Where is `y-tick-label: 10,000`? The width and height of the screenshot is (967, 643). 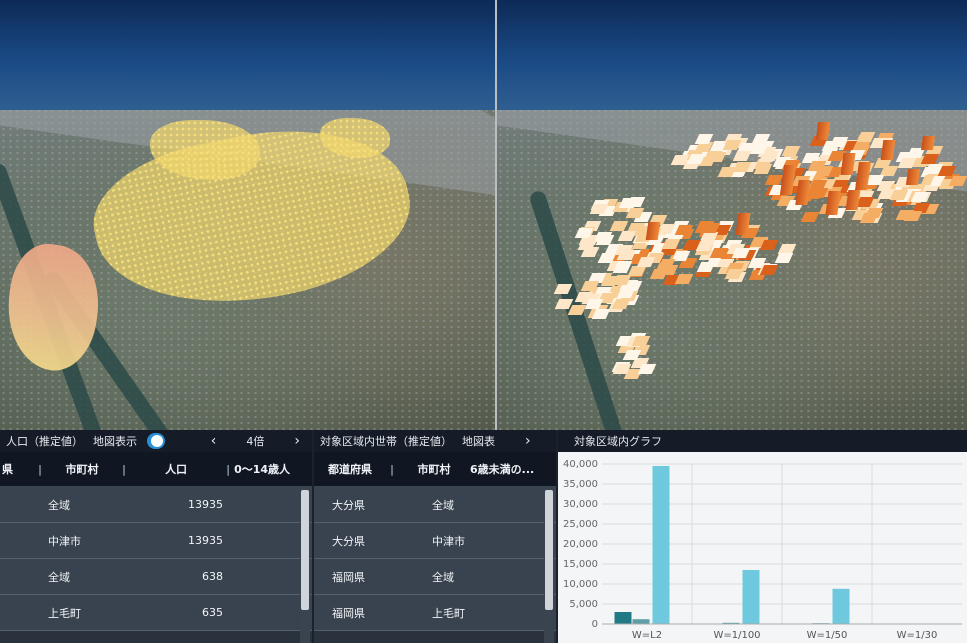 y-tick-label: 10,000 is located at coordinates (580, 584).